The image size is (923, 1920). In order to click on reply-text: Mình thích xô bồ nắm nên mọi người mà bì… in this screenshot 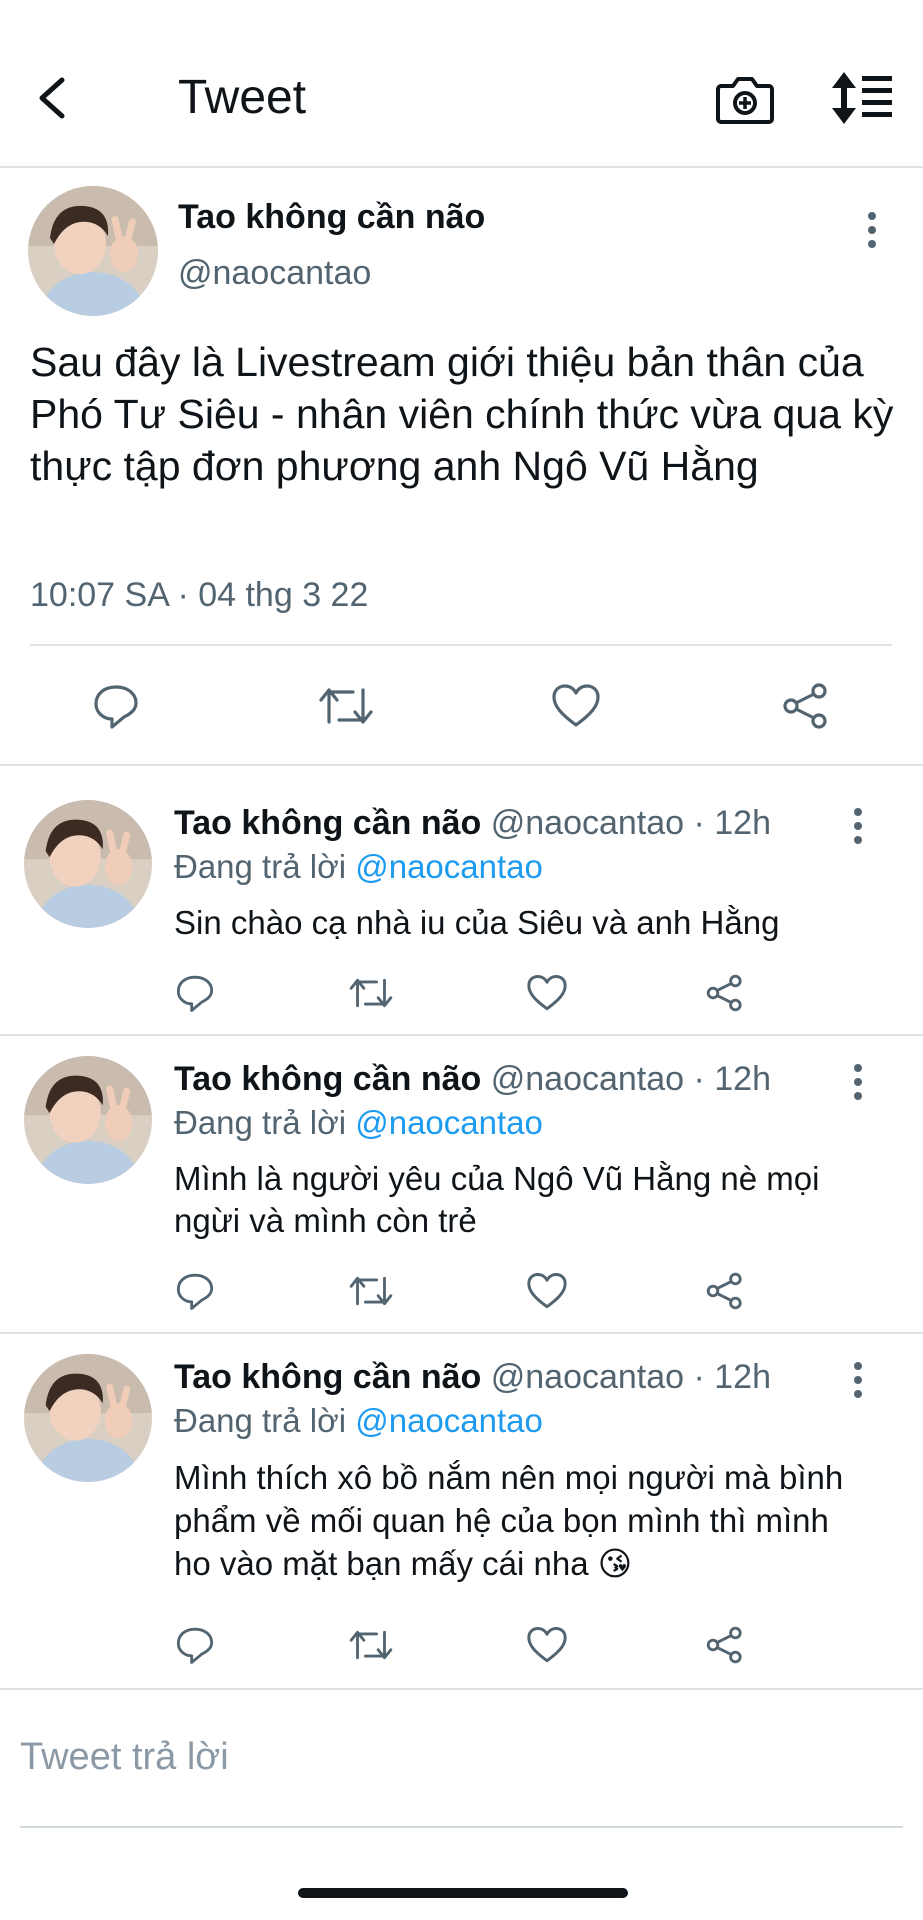, I will do `click(509, 1520)`.